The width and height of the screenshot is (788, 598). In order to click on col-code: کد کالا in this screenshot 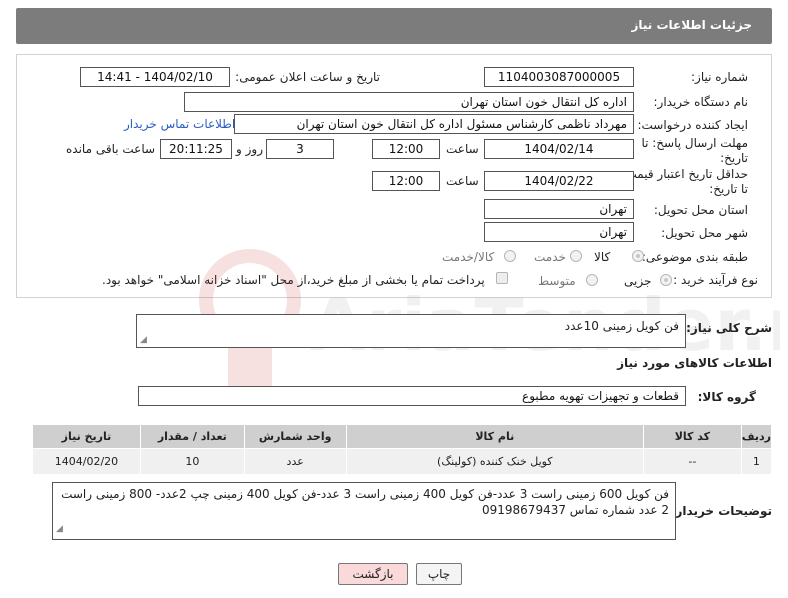, I will do `click(692, 436)`.